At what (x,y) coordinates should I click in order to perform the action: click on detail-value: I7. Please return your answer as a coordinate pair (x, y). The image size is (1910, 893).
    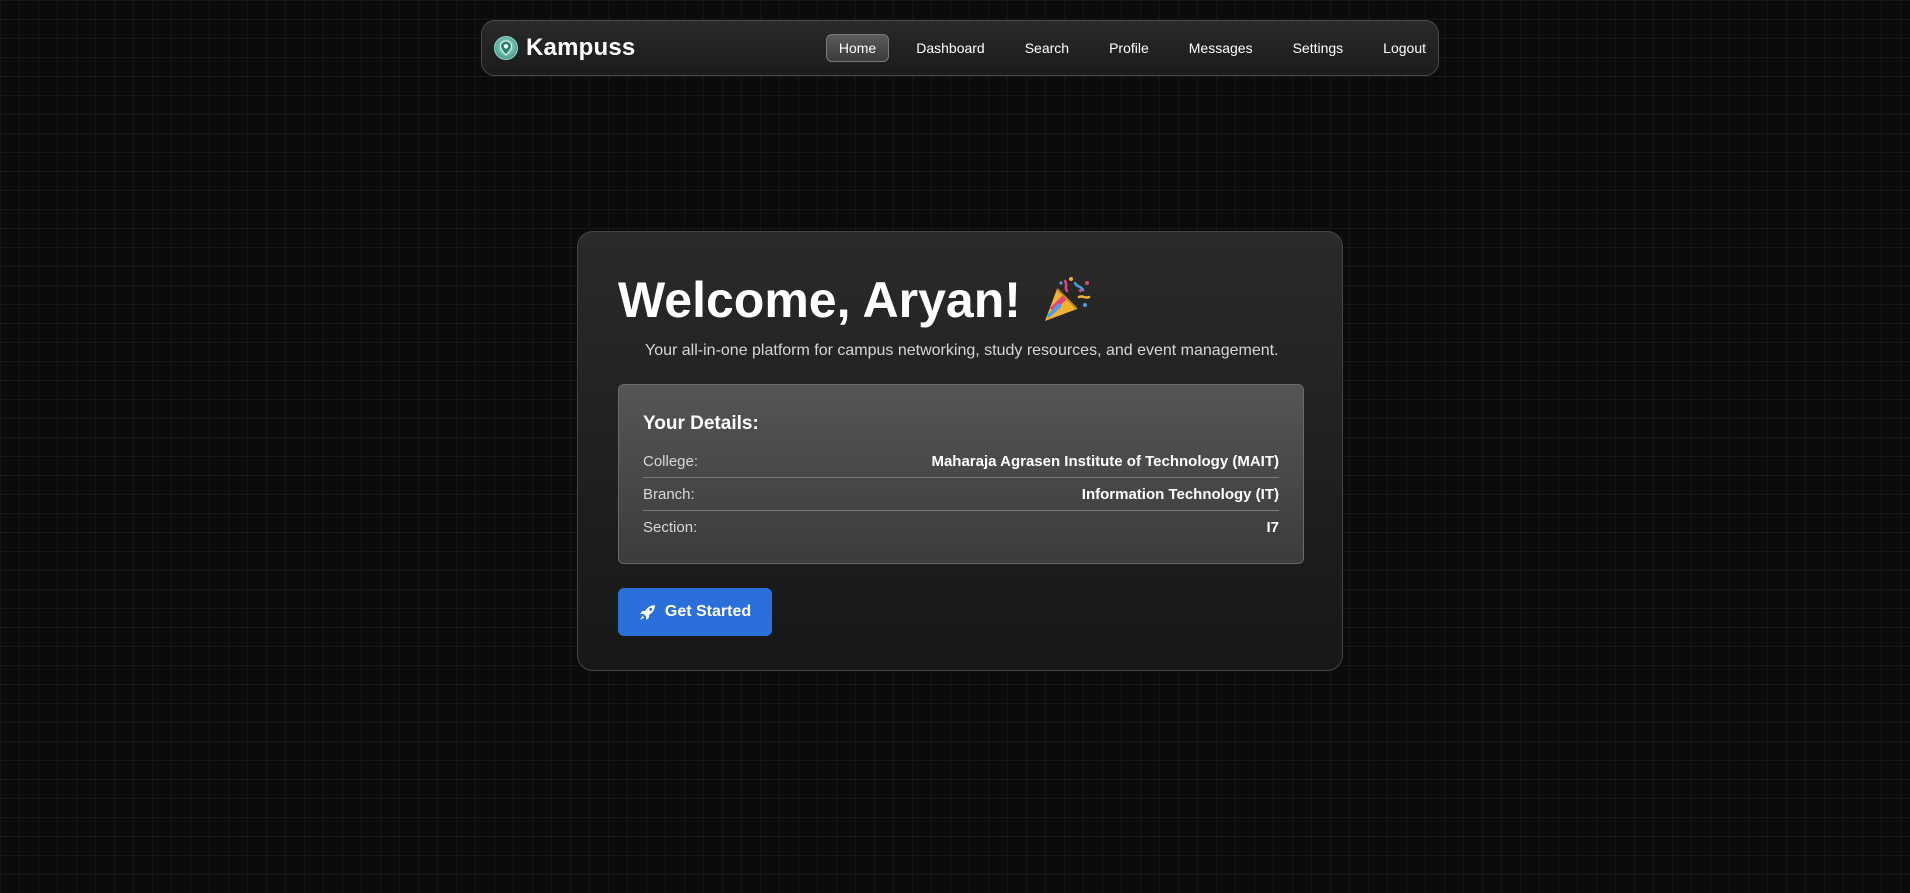
    Looking at the image, I should click on (1272, 527).